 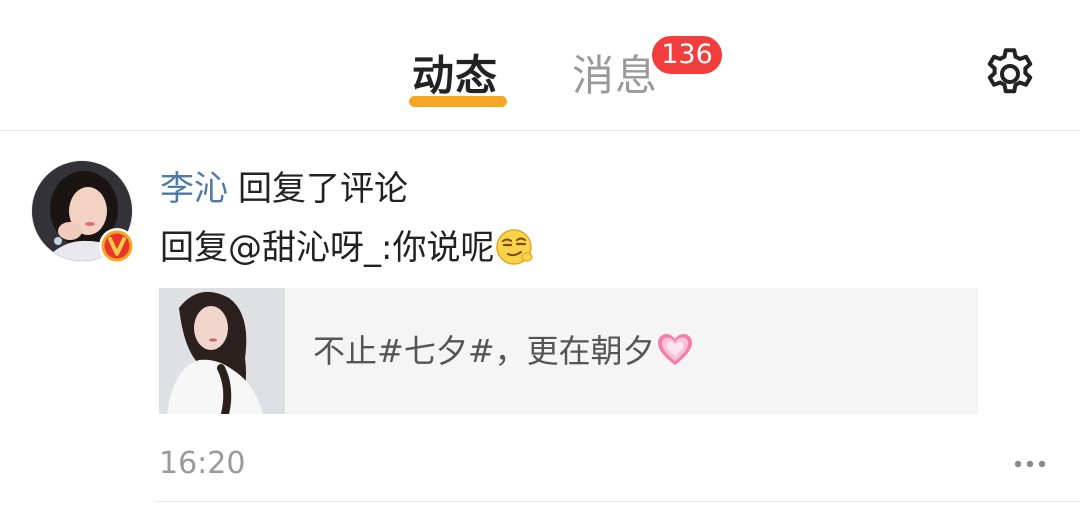 I want to click on tab-dynamic: 动态, so click(x=455, y=76).